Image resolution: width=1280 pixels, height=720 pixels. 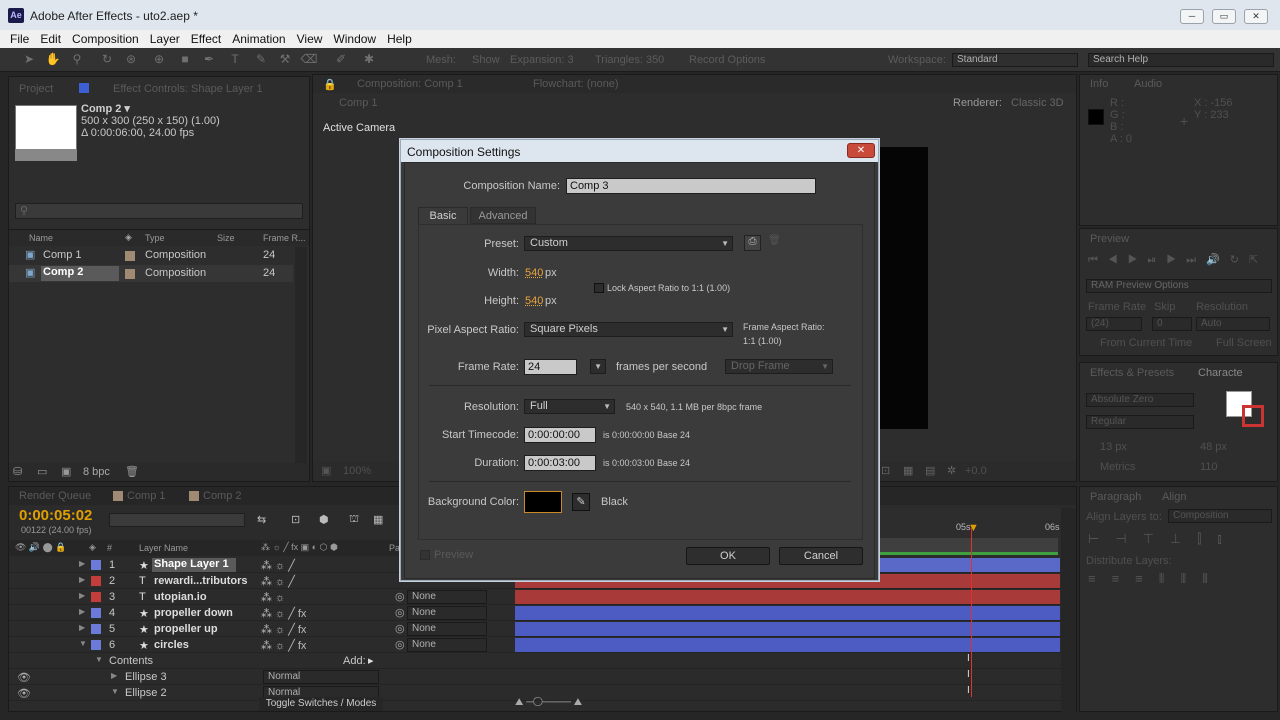 What do you see at coordinates (1146, 343) in the screenshot?
I see `from-current-time-checkbox: From Current Time` at bounding box center [1146, 343].